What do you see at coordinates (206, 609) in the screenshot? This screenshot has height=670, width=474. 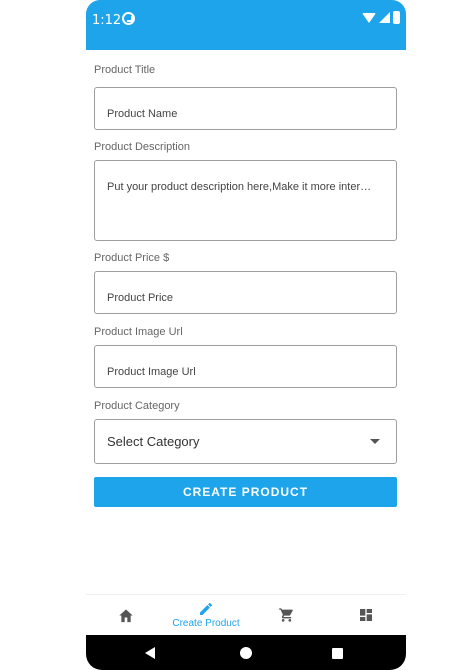 I see `pencil-icon` at bounding box center [206, 609].